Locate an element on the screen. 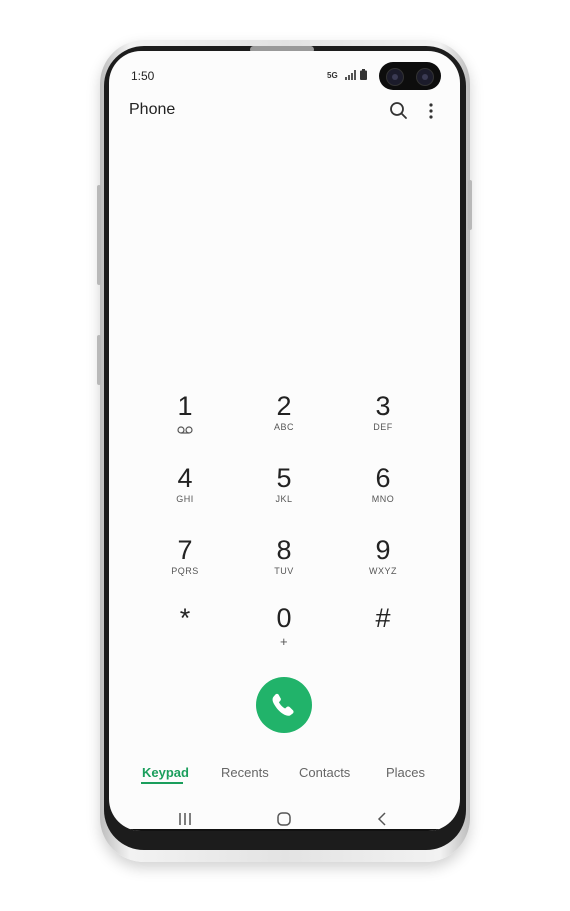  key-letters: PQRS is located at coordinates (185, 571).